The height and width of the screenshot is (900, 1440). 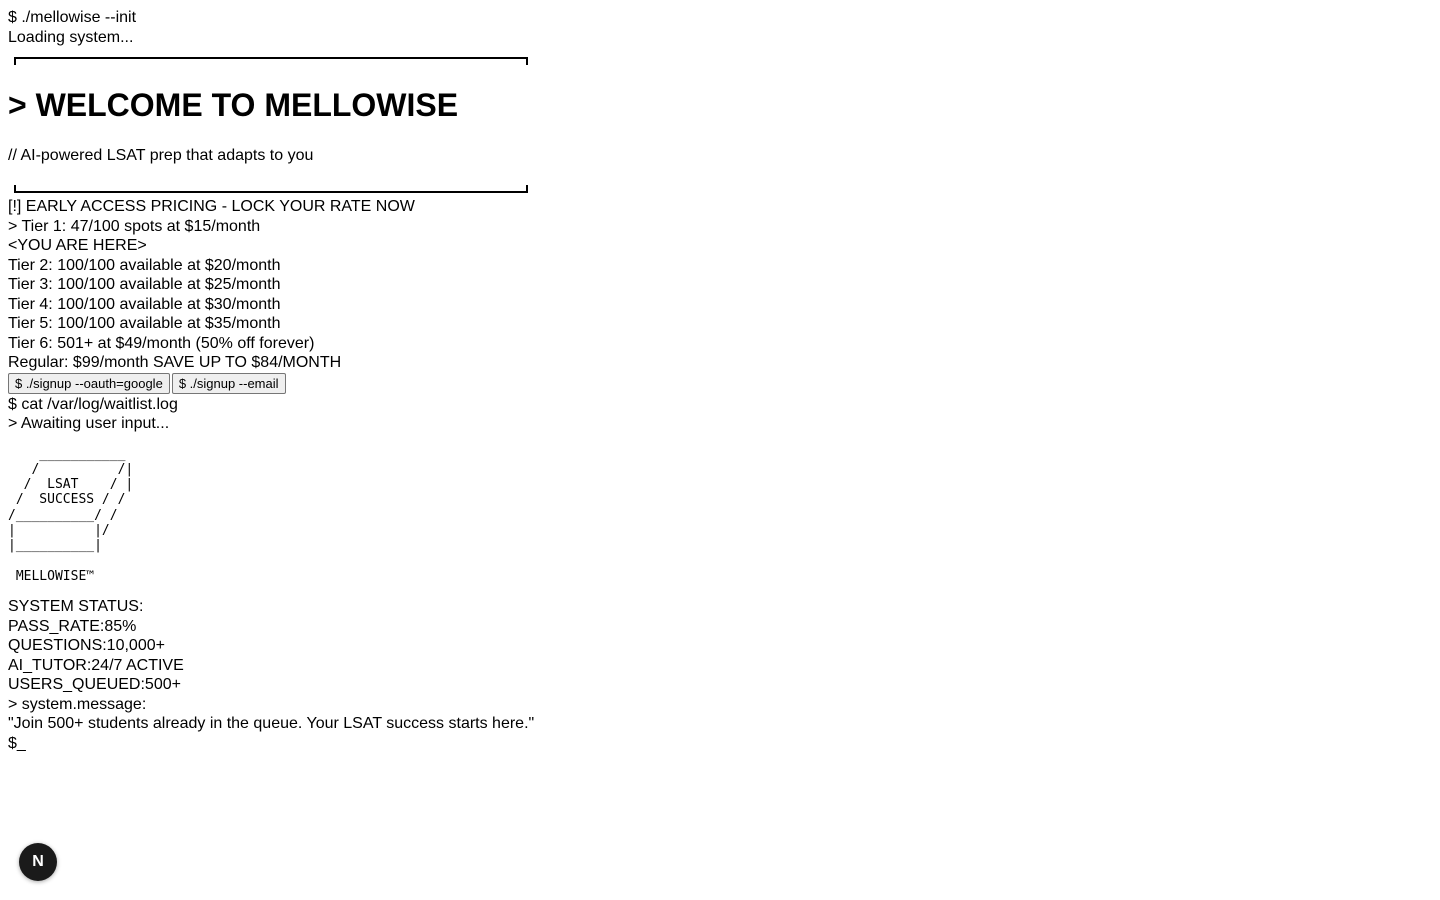 I want to click on tier-item: Tier 3: 100/100 available at $25/month, so click(x=144, y=284).